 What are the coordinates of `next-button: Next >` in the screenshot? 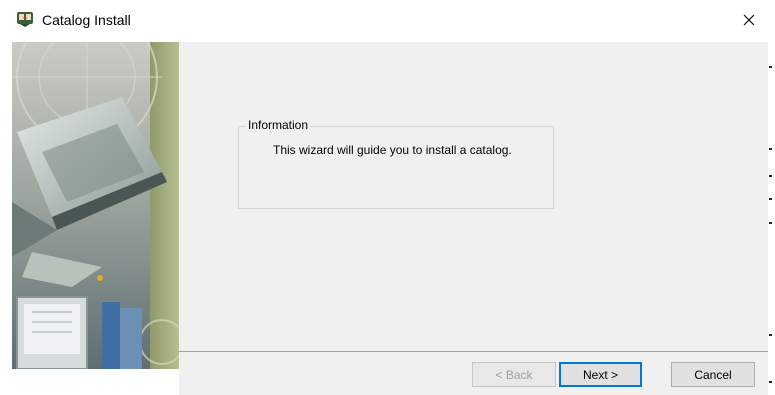 It's located at (600, 374).